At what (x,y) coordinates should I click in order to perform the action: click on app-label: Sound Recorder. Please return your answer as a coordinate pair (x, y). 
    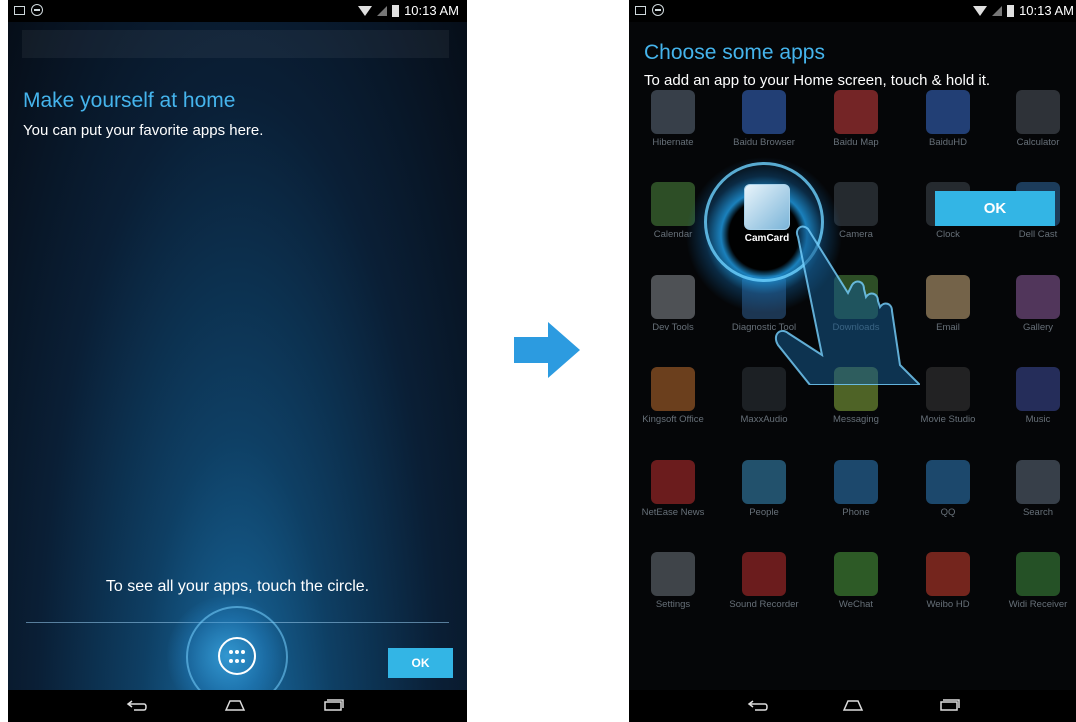
    Looking at the image, I should click on (764, 604).